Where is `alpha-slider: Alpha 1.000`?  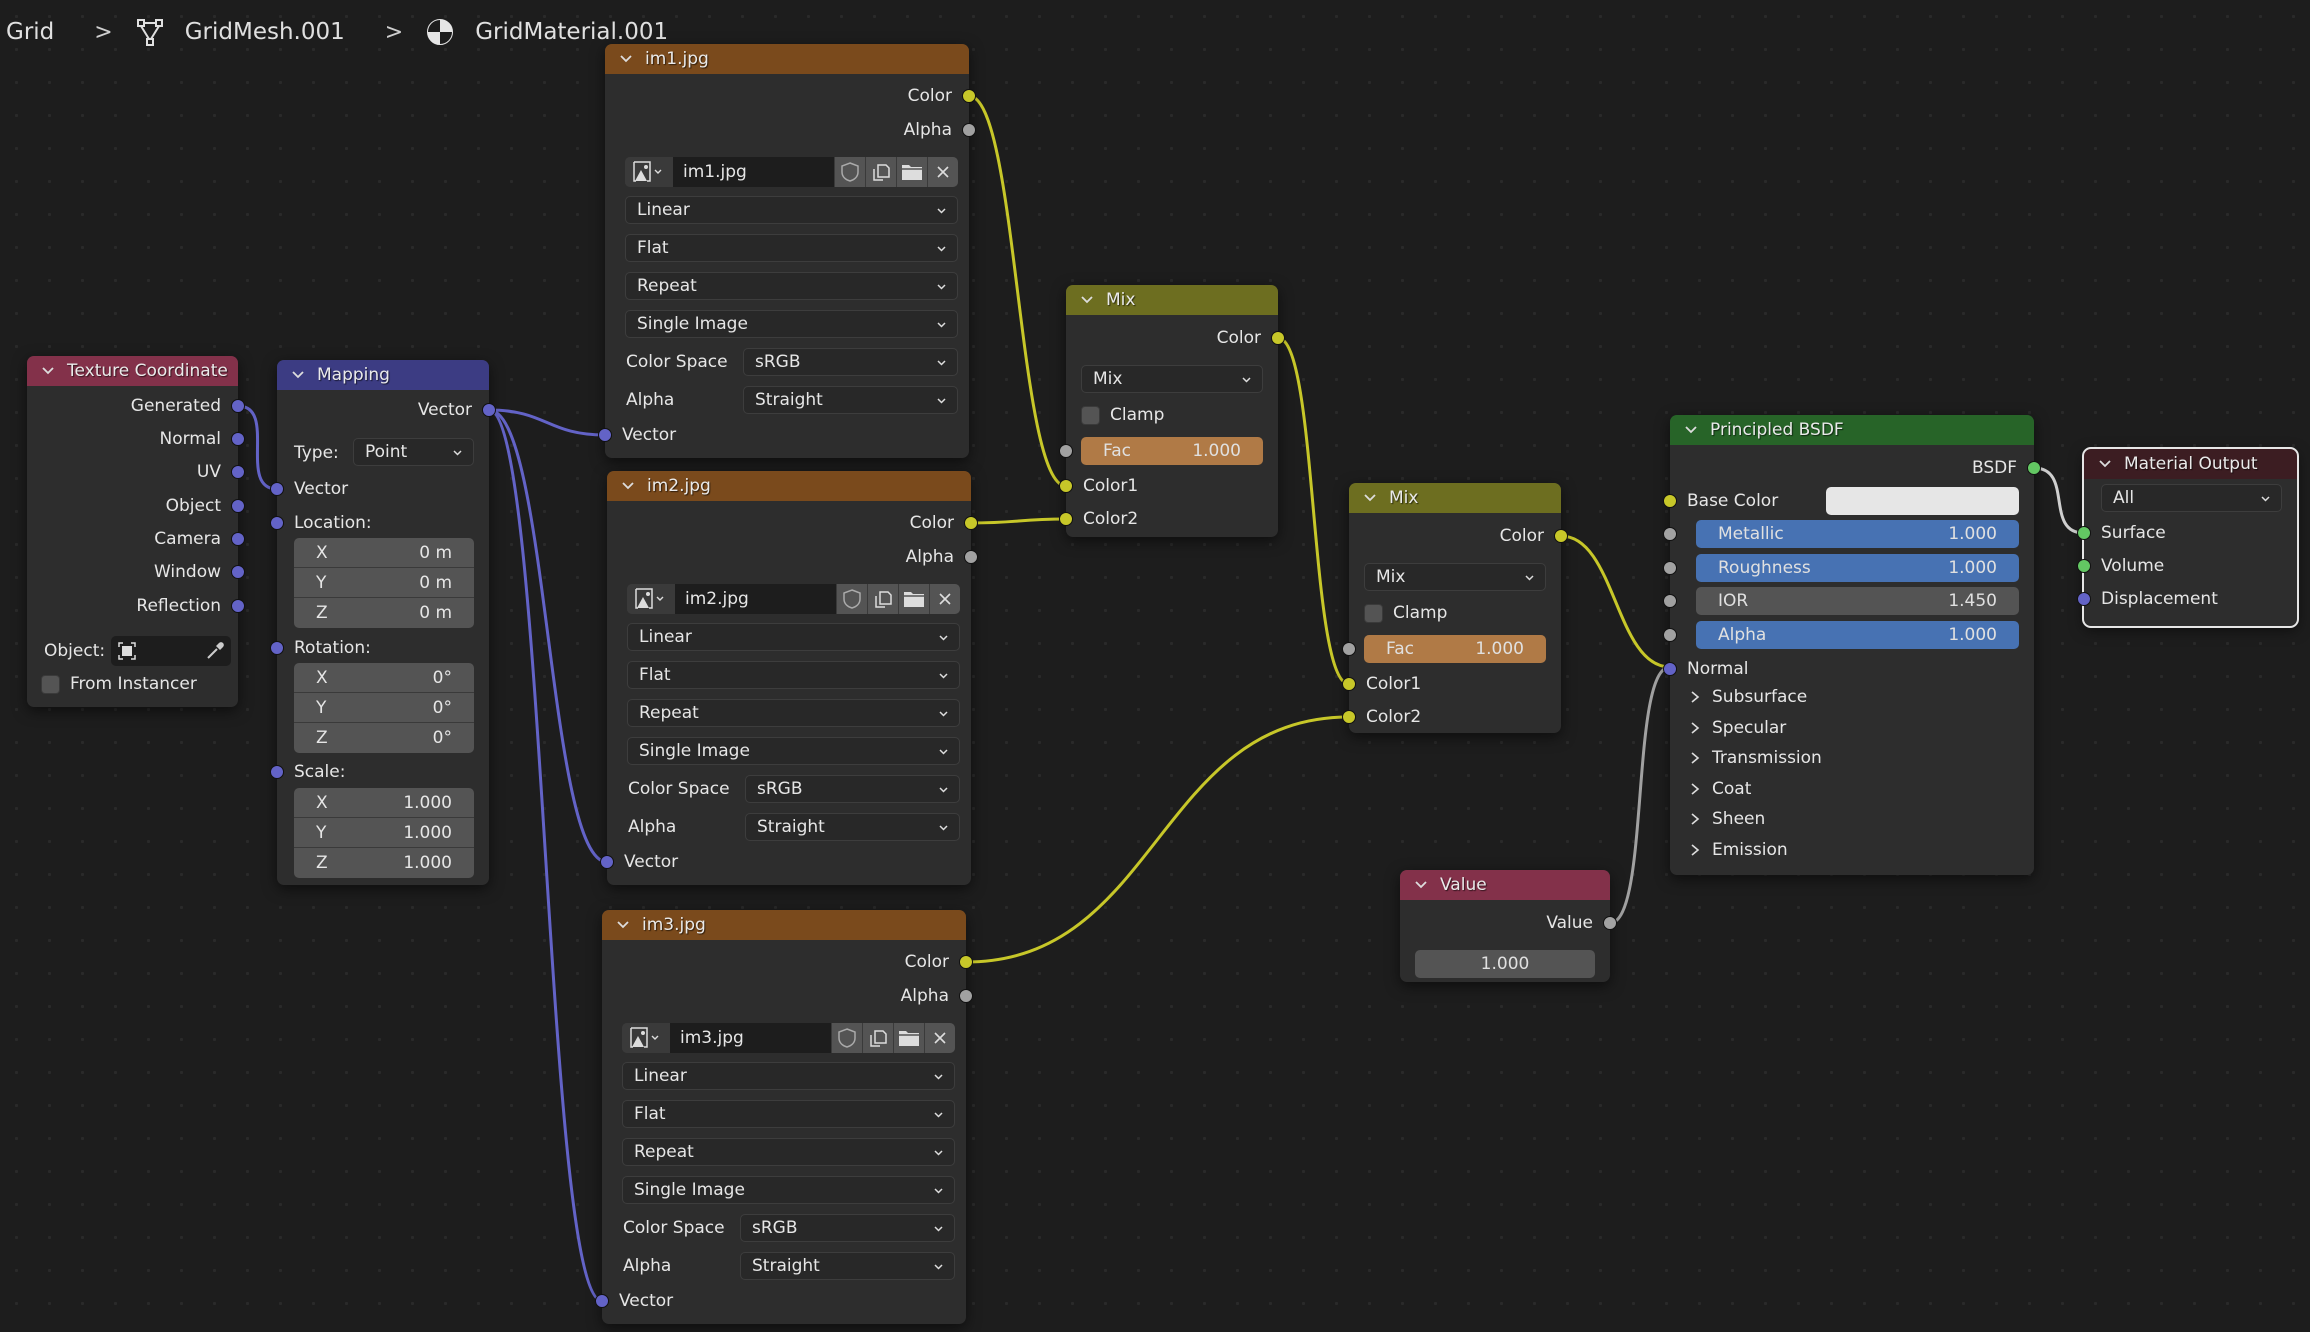 alpha-slider: Alpha 1.000 is located at coordinates (1857, 635).